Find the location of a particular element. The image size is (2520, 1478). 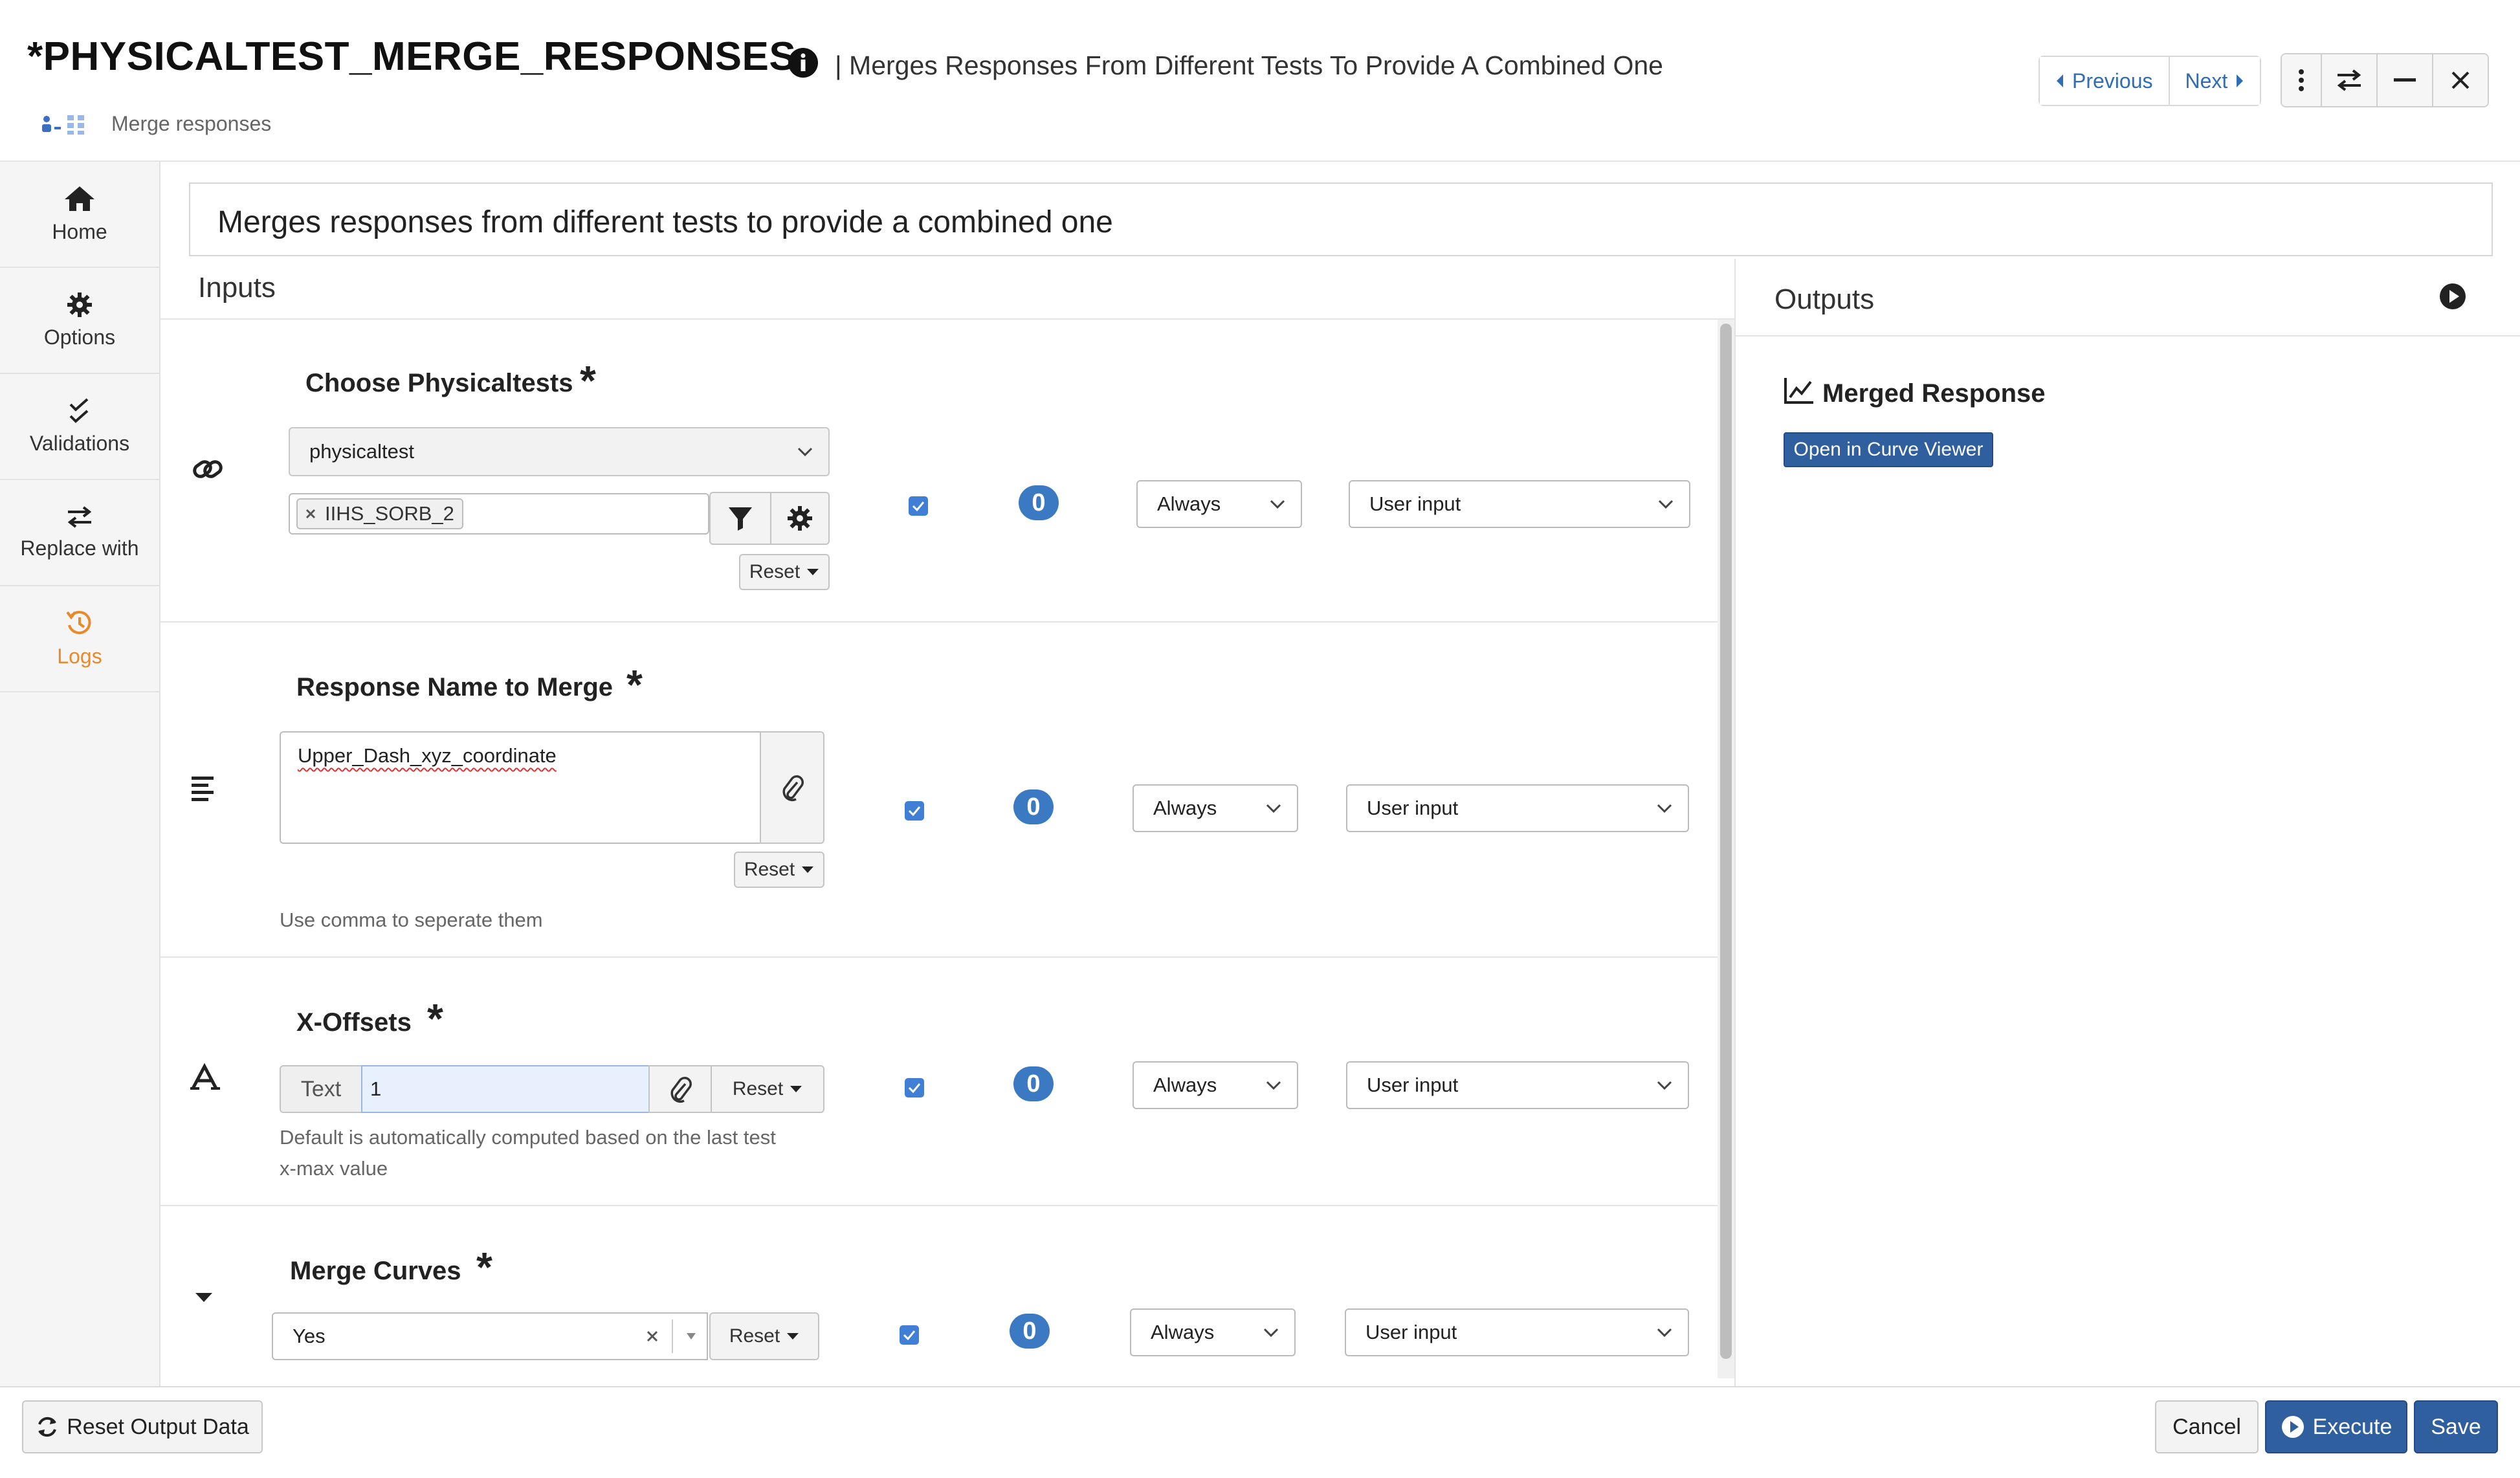

gear-icon is located at coordinates (80, 305).